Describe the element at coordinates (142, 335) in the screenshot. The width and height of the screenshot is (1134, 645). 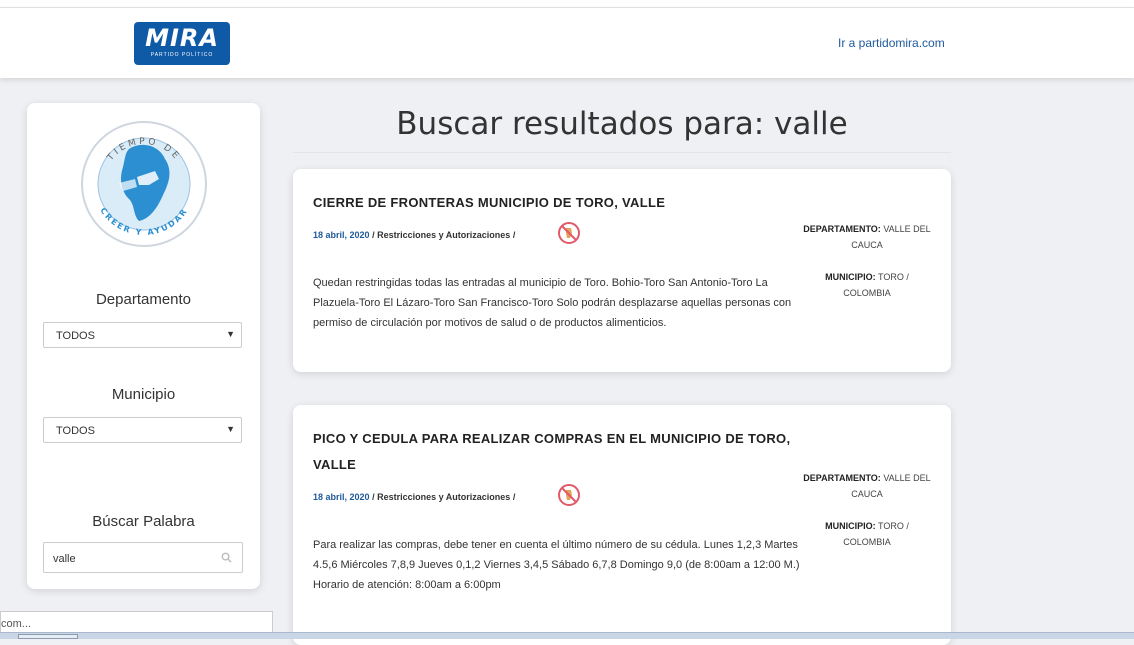
I see `departamento-select: TODOS ▼` at that location.